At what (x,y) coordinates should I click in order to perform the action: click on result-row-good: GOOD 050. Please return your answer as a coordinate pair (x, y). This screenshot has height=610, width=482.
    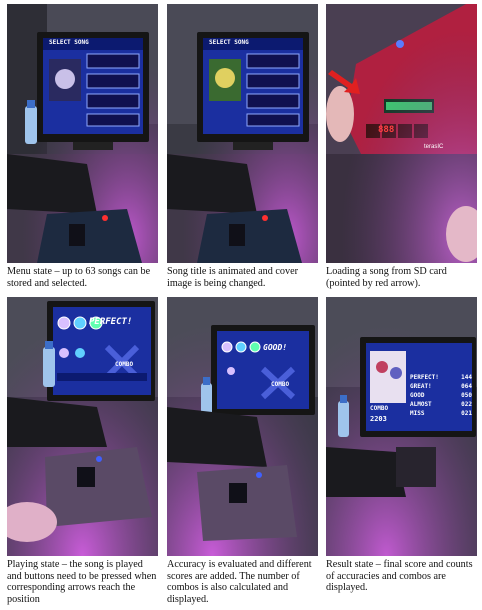
    Looking at the image, I should click on (441, 395).